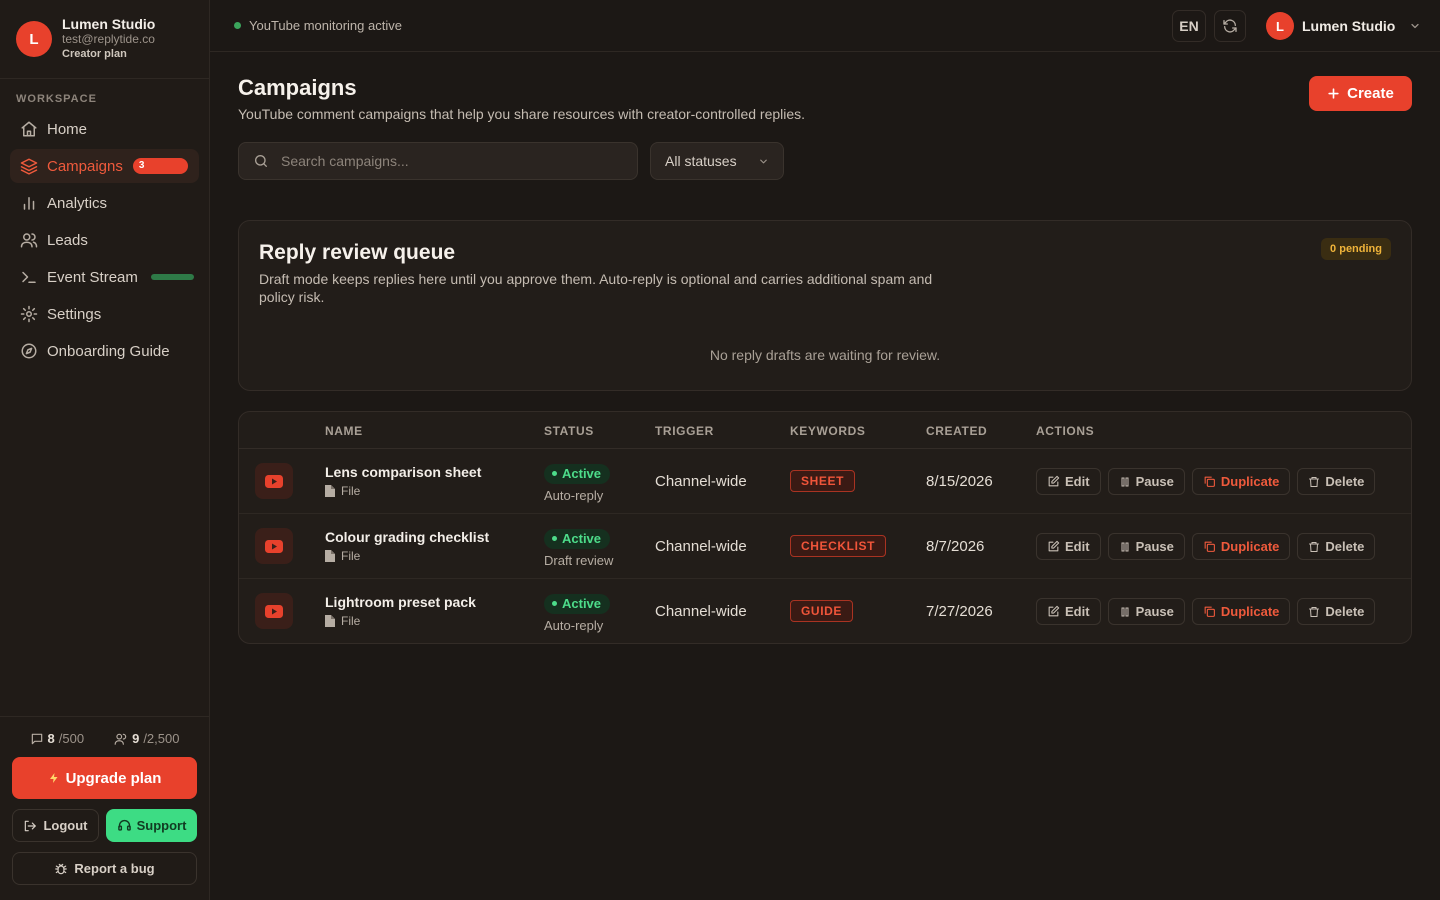 This screenshot has height=900, width=1440. What do you see at coordinates (1333, 93) in the screenshot?
I see `plus-icon` at bounding box center [1333, 93].